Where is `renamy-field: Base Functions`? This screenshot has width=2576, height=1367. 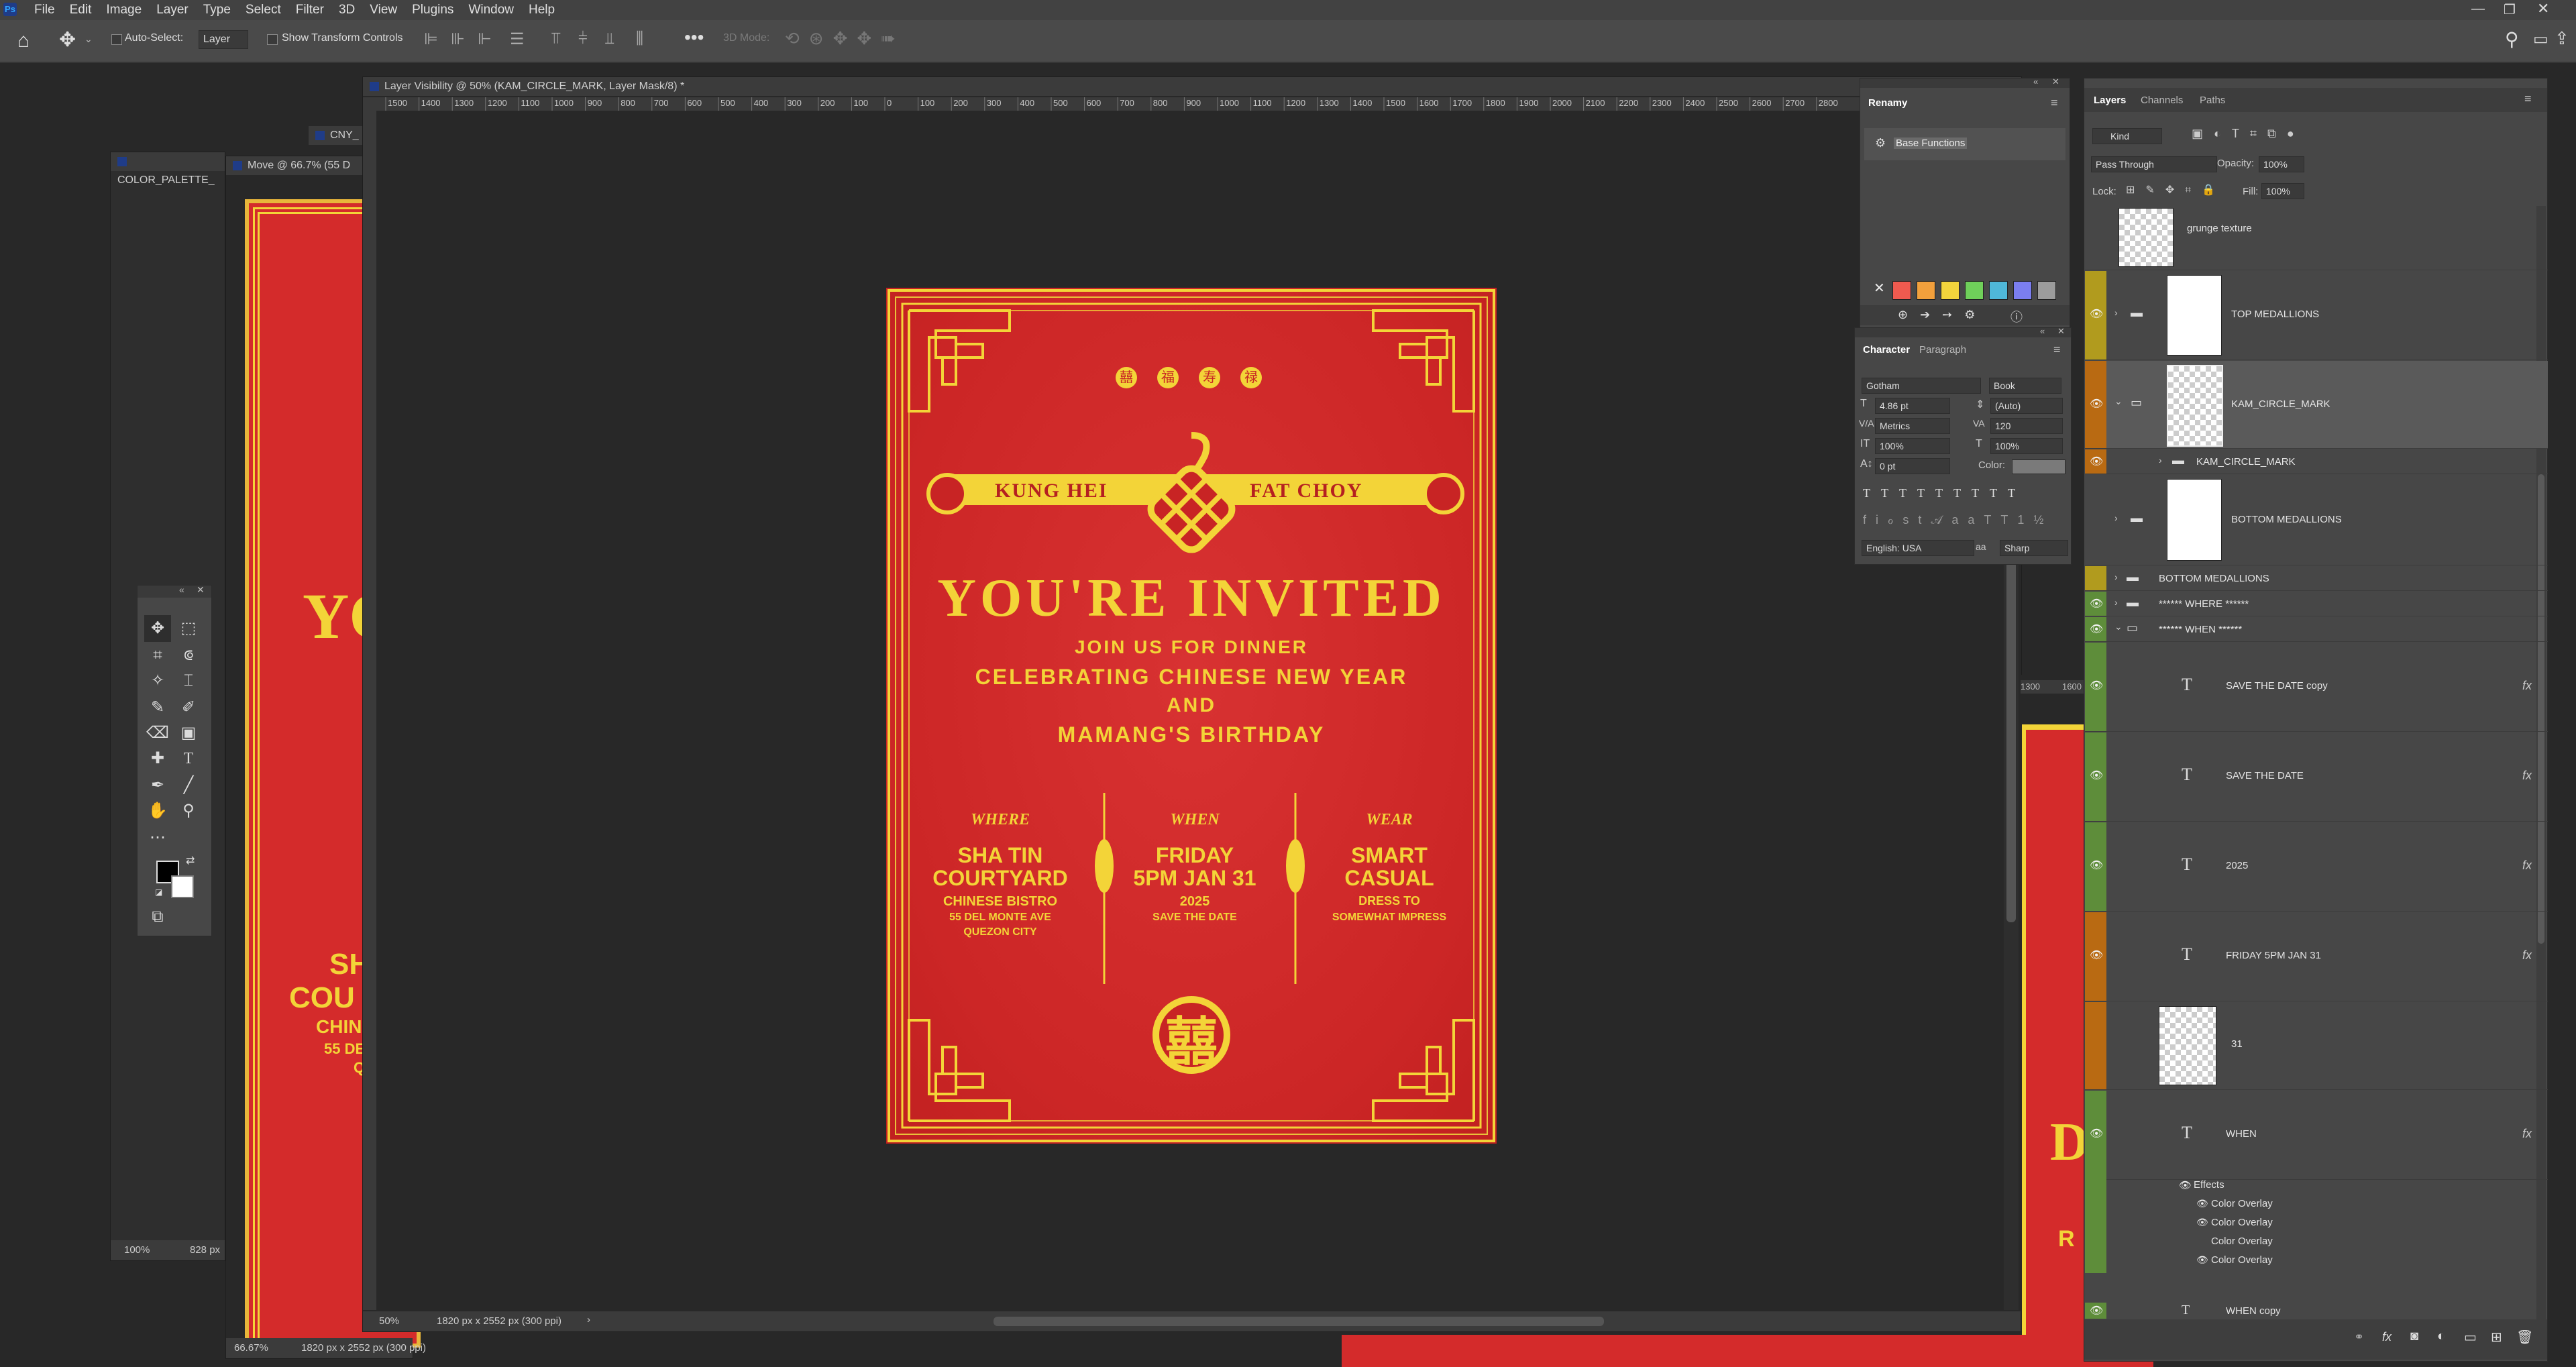
renamy-field: Base Functions is located at coordinates (1931, 143).